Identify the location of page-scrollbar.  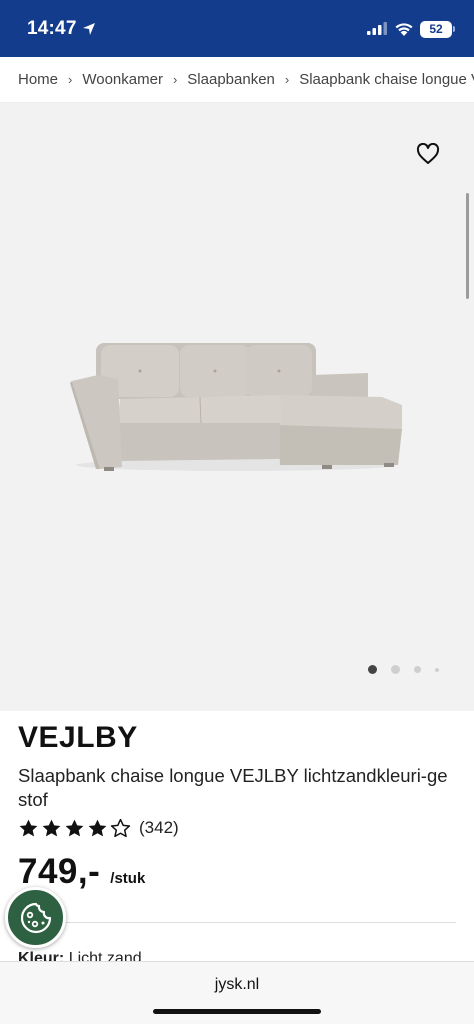
(467, 246).